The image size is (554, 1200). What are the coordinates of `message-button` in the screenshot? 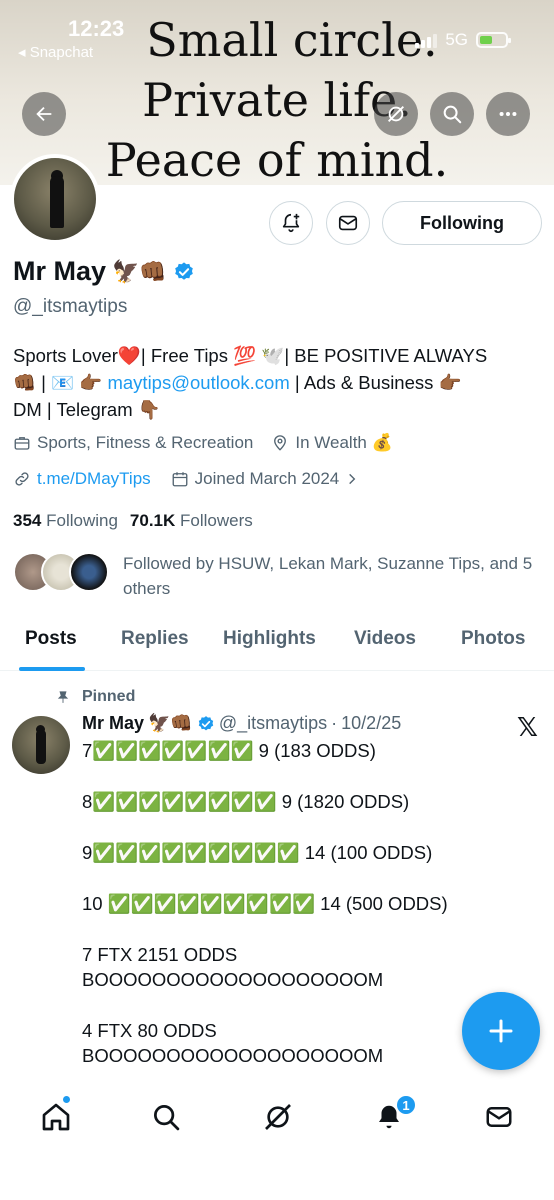 It's located at (348, 223).